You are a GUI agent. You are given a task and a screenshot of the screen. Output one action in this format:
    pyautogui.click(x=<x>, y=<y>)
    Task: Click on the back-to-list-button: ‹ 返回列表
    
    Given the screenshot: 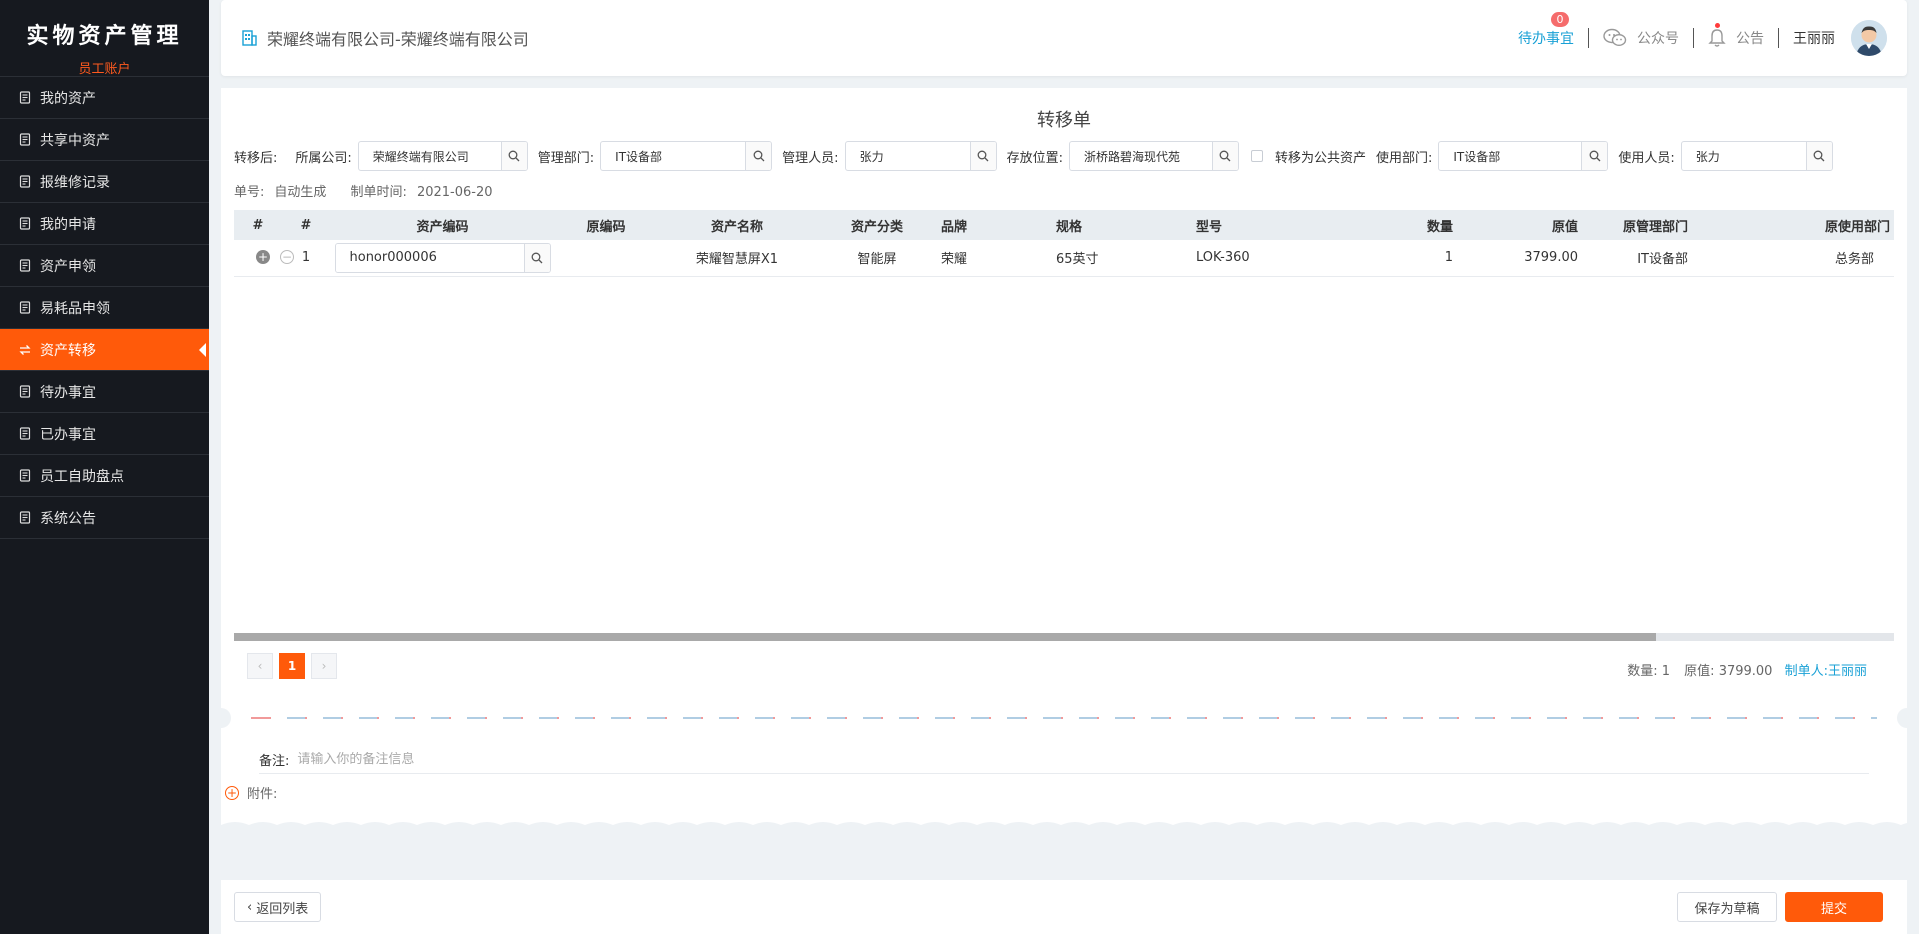 What is the action you would take?
    pyautogui.click(x=278, y=907)
    